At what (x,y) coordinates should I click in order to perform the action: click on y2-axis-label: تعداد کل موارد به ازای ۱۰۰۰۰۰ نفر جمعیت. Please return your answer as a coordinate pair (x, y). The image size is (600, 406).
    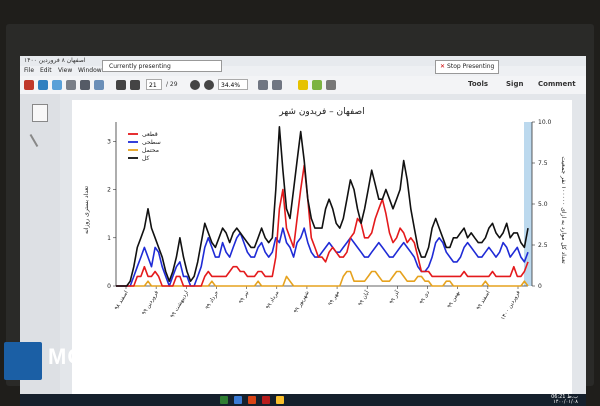
    Looking at the image, I should click on (563, 210).